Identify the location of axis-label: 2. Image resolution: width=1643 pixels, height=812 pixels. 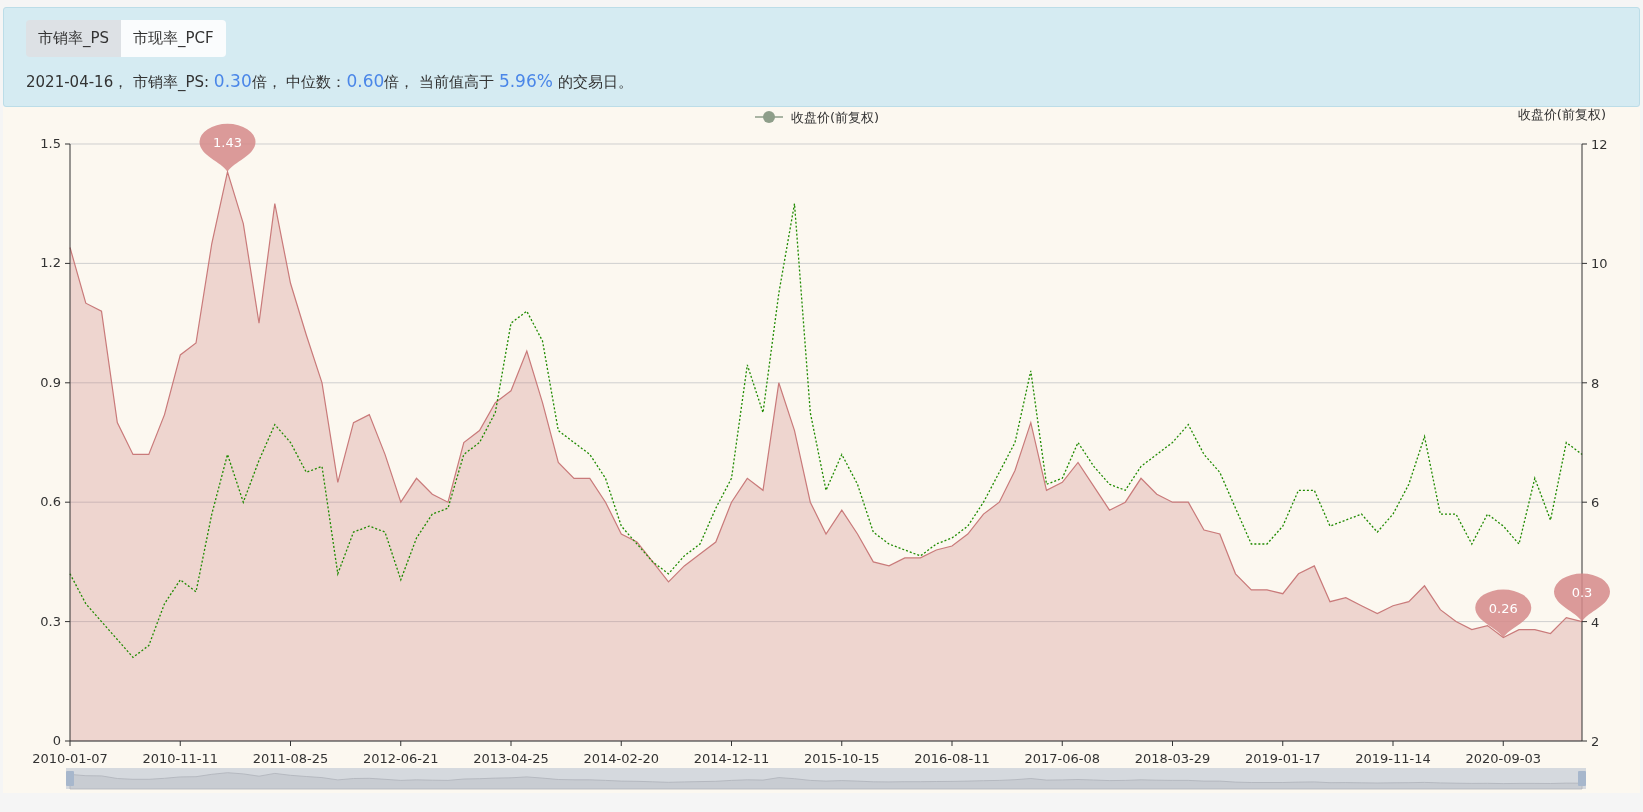
(1595, 741).